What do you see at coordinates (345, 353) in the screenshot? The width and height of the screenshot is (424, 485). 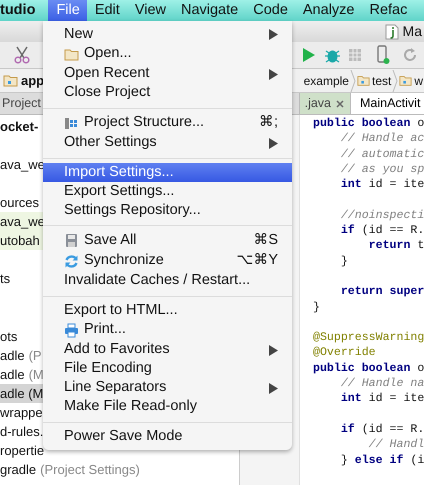 I see `code-line: @Override` at bounding box center [345, 353].